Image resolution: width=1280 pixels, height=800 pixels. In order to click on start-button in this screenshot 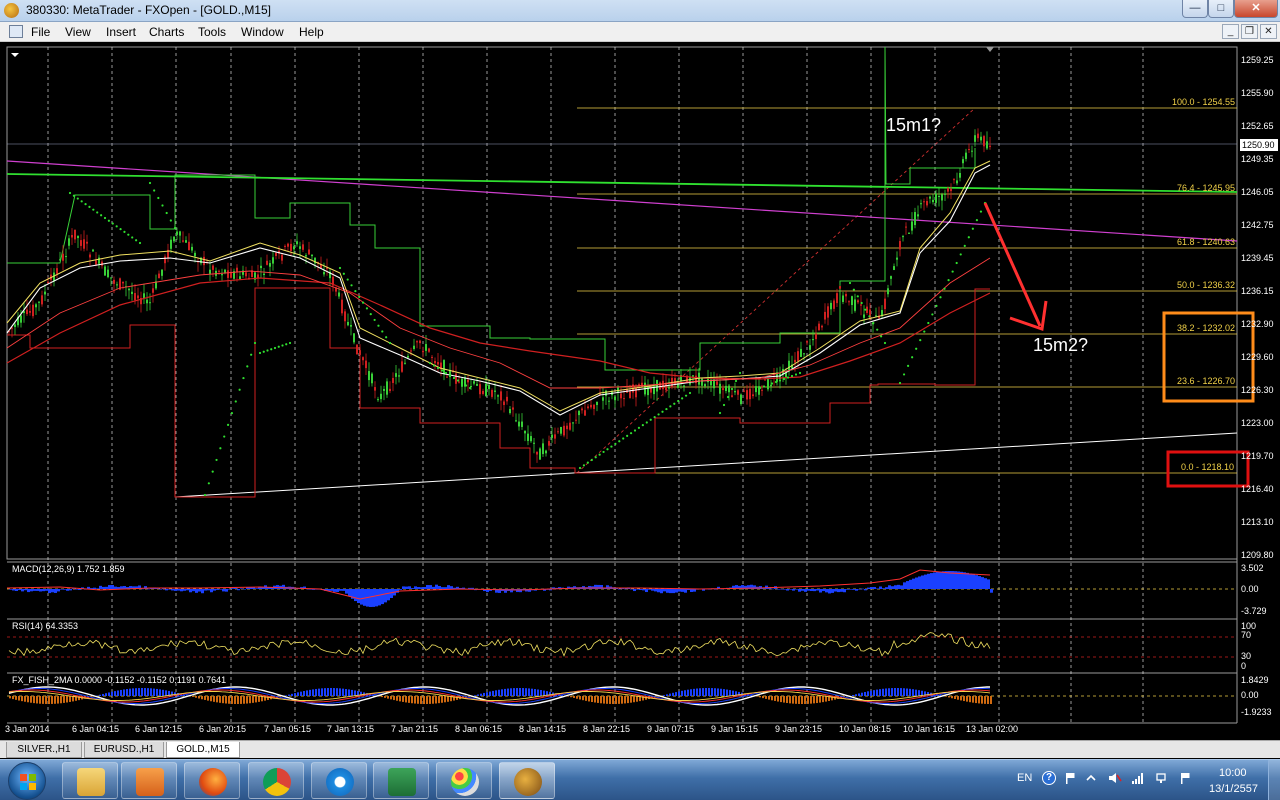, I will do `click(27, 781)`.